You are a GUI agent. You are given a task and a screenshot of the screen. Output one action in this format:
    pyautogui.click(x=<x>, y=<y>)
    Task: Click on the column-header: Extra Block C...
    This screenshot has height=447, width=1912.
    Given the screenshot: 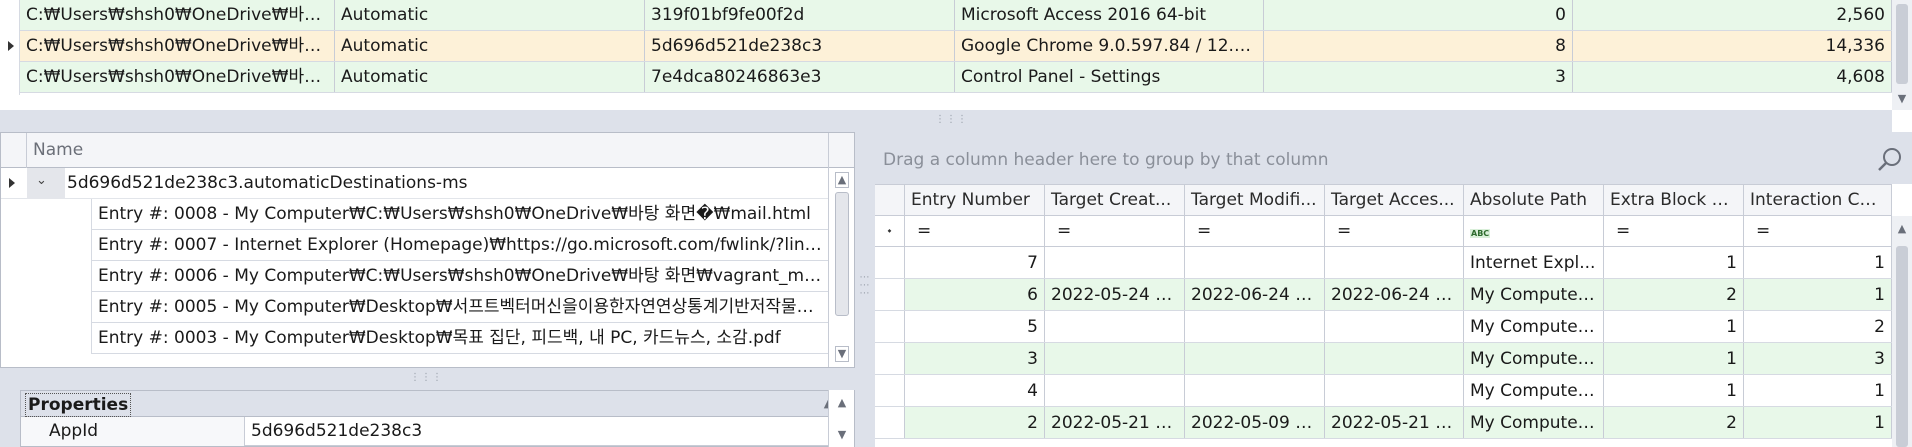 What is the action you would take?
    pyautogui.click(x=1674, y=200)
    